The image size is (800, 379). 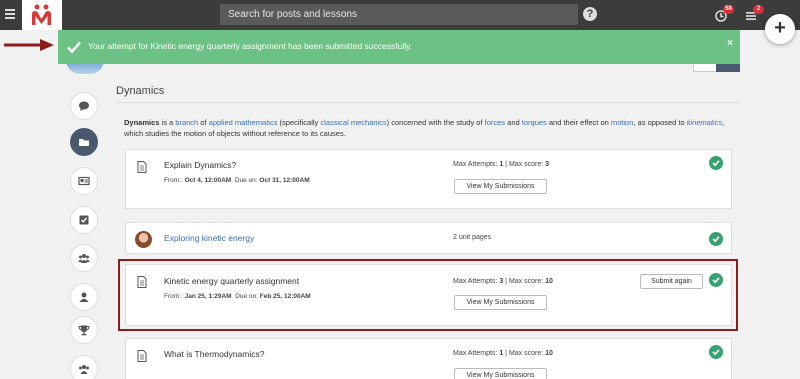 What do you see at coordinates (758, 9) in the screenshot?
I see `messages-badge: 2` at bounding box center [758, 9].